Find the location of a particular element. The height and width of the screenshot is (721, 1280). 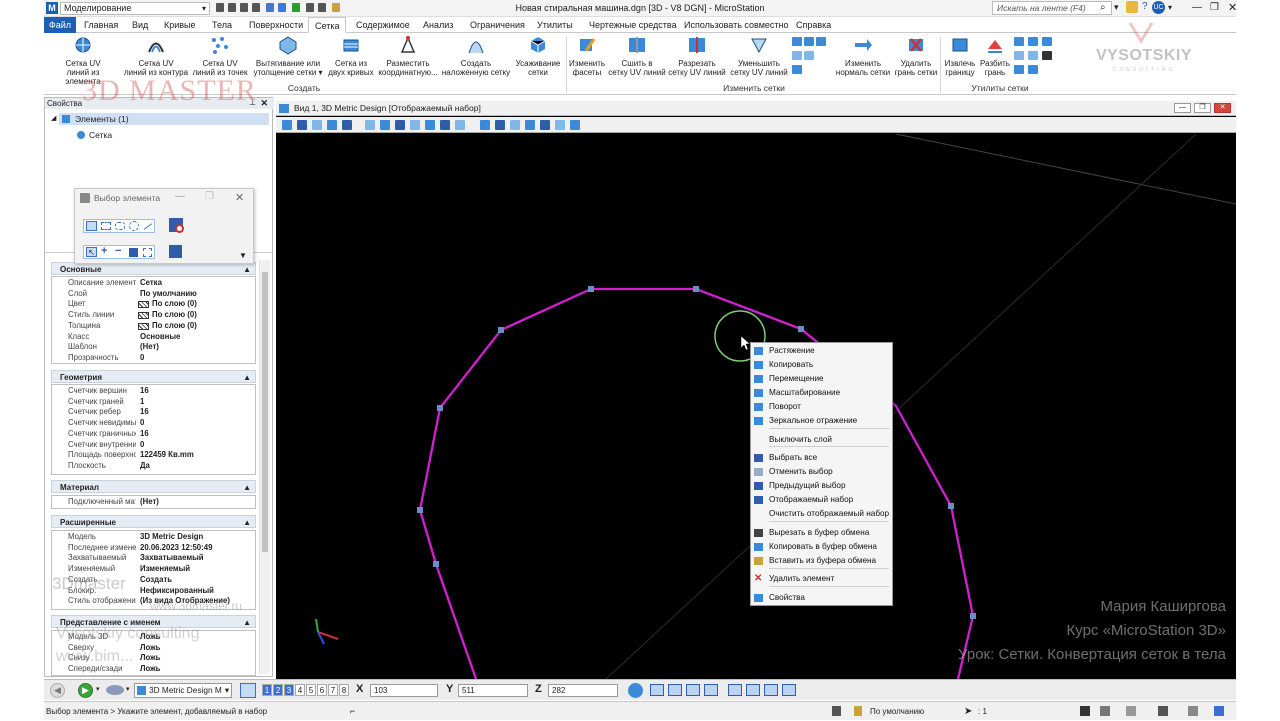

delete-mesh-face-button: Удалить грань сетки is located at coordinates (916, 56).